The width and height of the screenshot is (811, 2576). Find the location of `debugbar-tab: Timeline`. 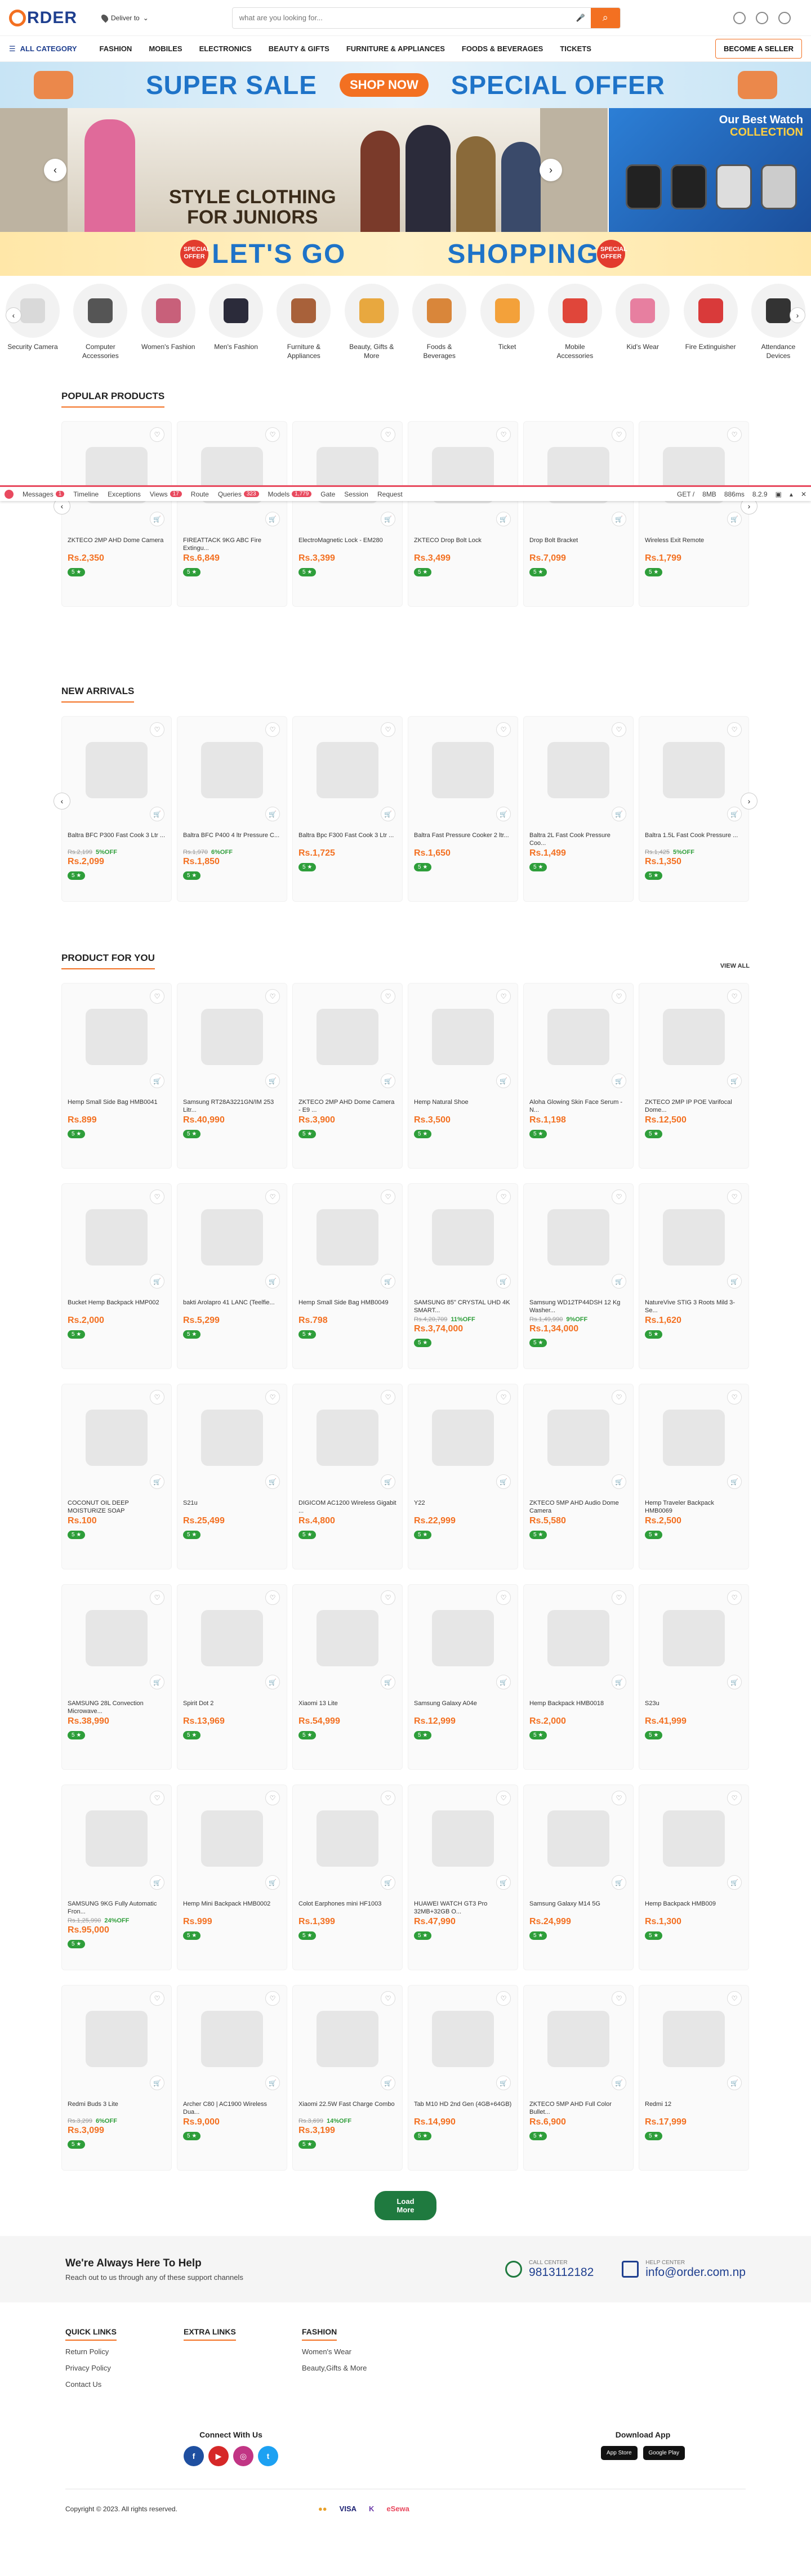

debugbar-tab: Timeline is located at coordinates (86, 494).